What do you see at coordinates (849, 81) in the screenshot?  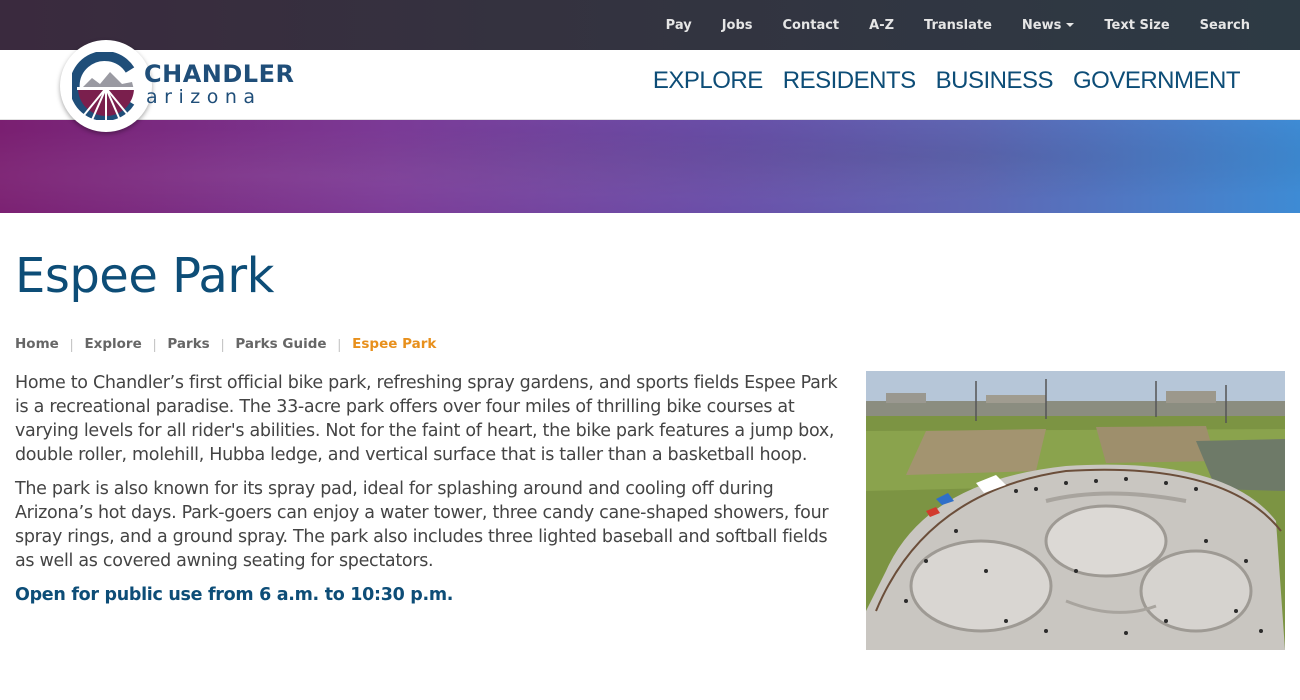 I see `main-nav-residents: RESIDENTS` at bounding box center [849, 81].